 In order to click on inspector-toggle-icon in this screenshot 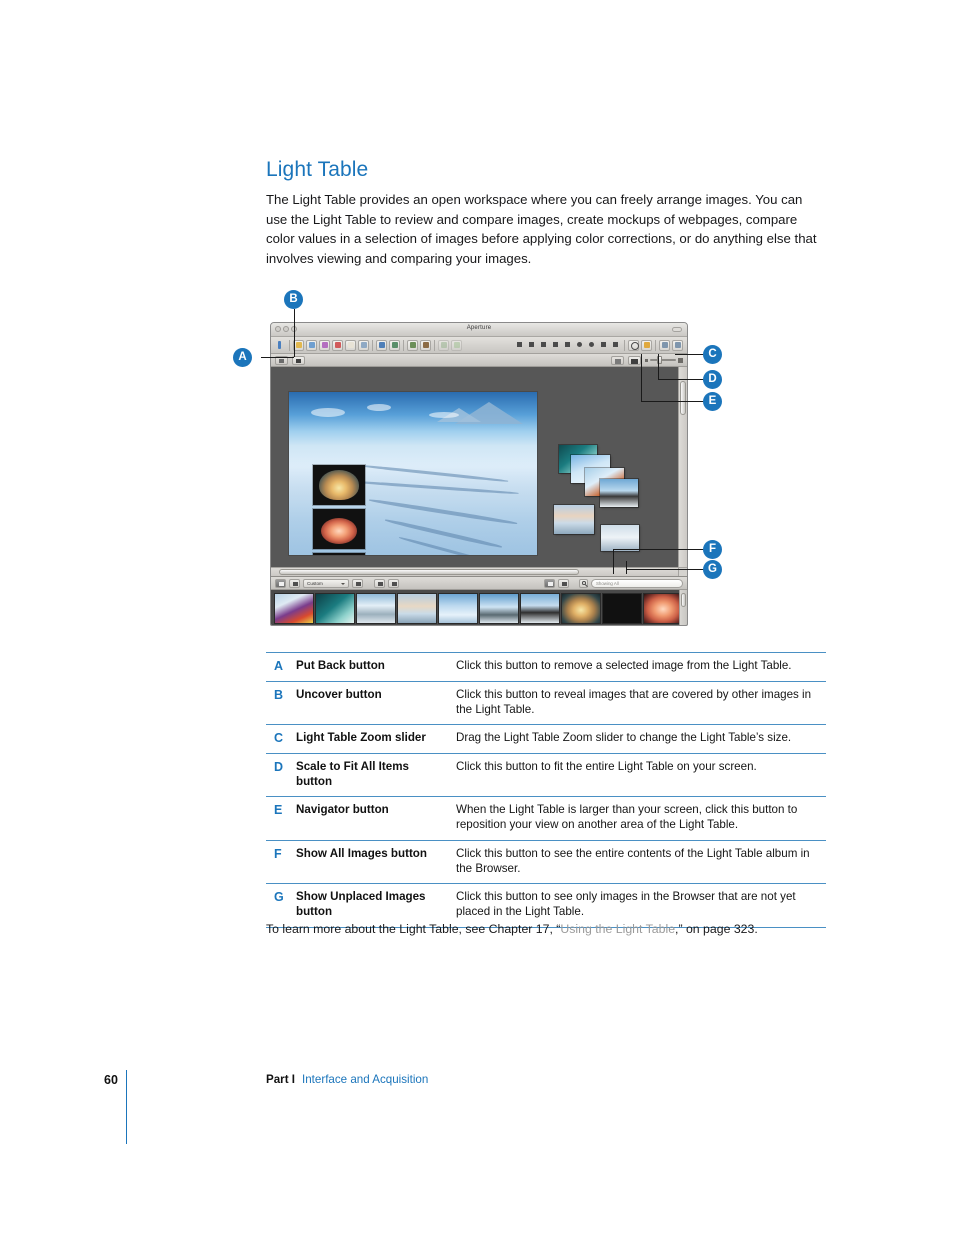, I will do `click(664, 345)`.